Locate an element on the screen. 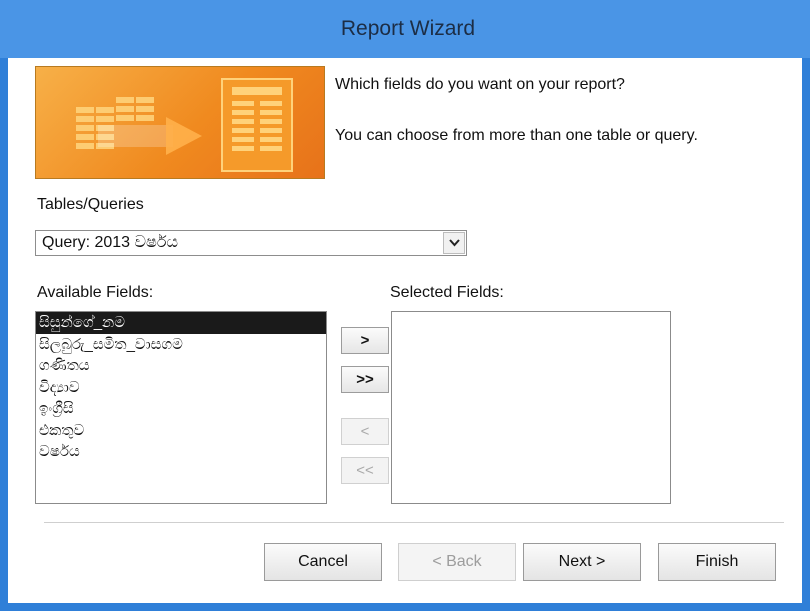 Image resolution: width=810 pixels, height=611 pixels. list-item: විද්‍යාව is located at coordinates (181, 388).